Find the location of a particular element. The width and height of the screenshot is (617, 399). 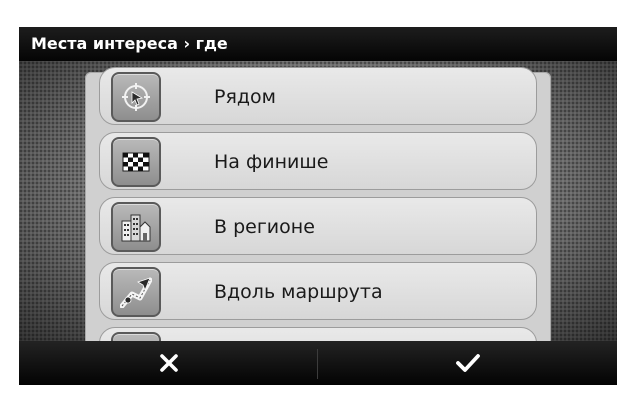

cancel-button is located at coordinates (168, 363).